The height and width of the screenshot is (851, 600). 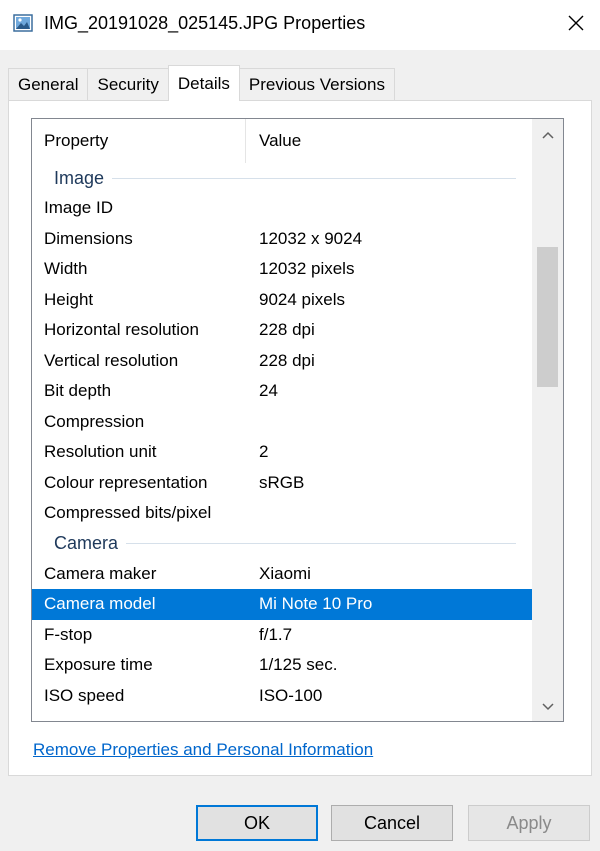 I want to click on table-row: Dimensions 12032 x 9024, so click(x=282, y=239).